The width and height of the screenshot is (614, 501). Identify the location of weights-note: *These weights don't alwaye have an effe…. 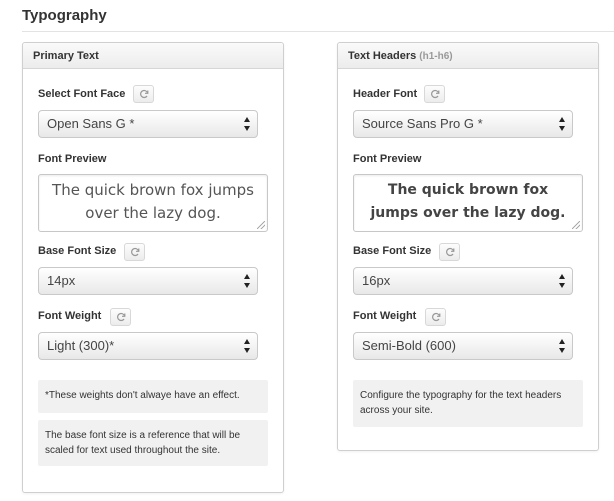
(153, 396).